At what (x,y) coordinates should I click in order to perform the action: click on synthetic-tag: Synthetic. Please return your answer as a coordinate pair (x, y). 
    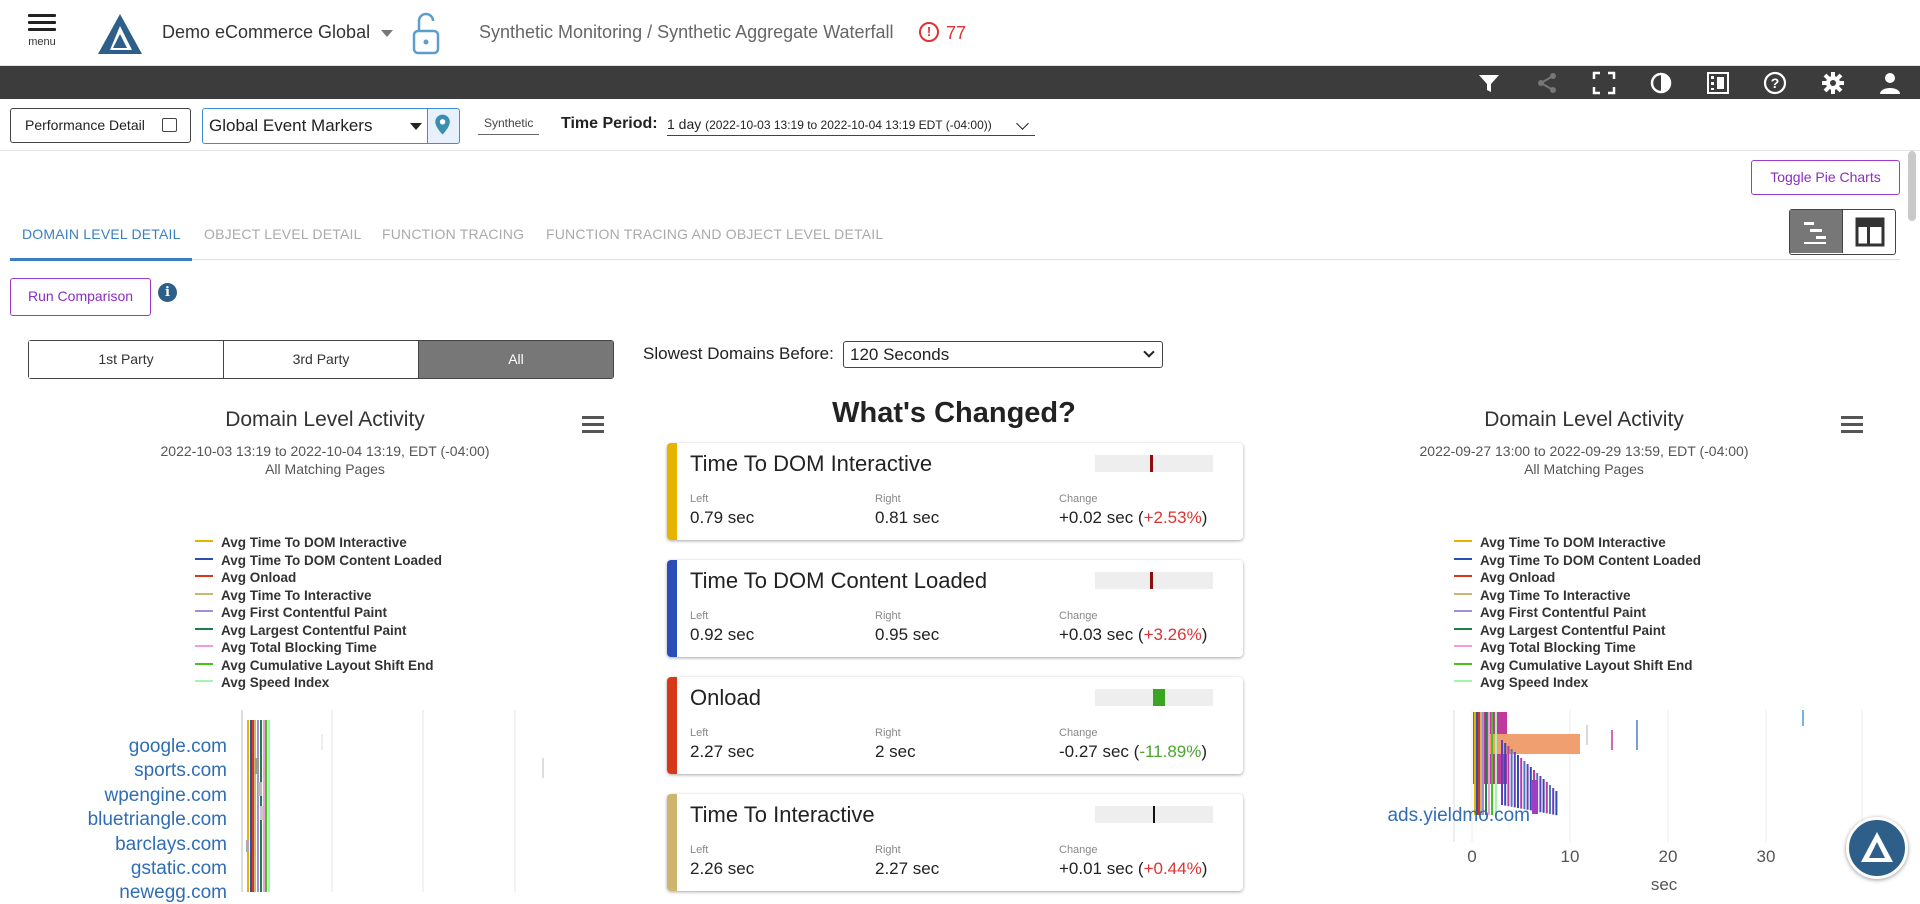
    Looking at the image, I should click on (509, 125).